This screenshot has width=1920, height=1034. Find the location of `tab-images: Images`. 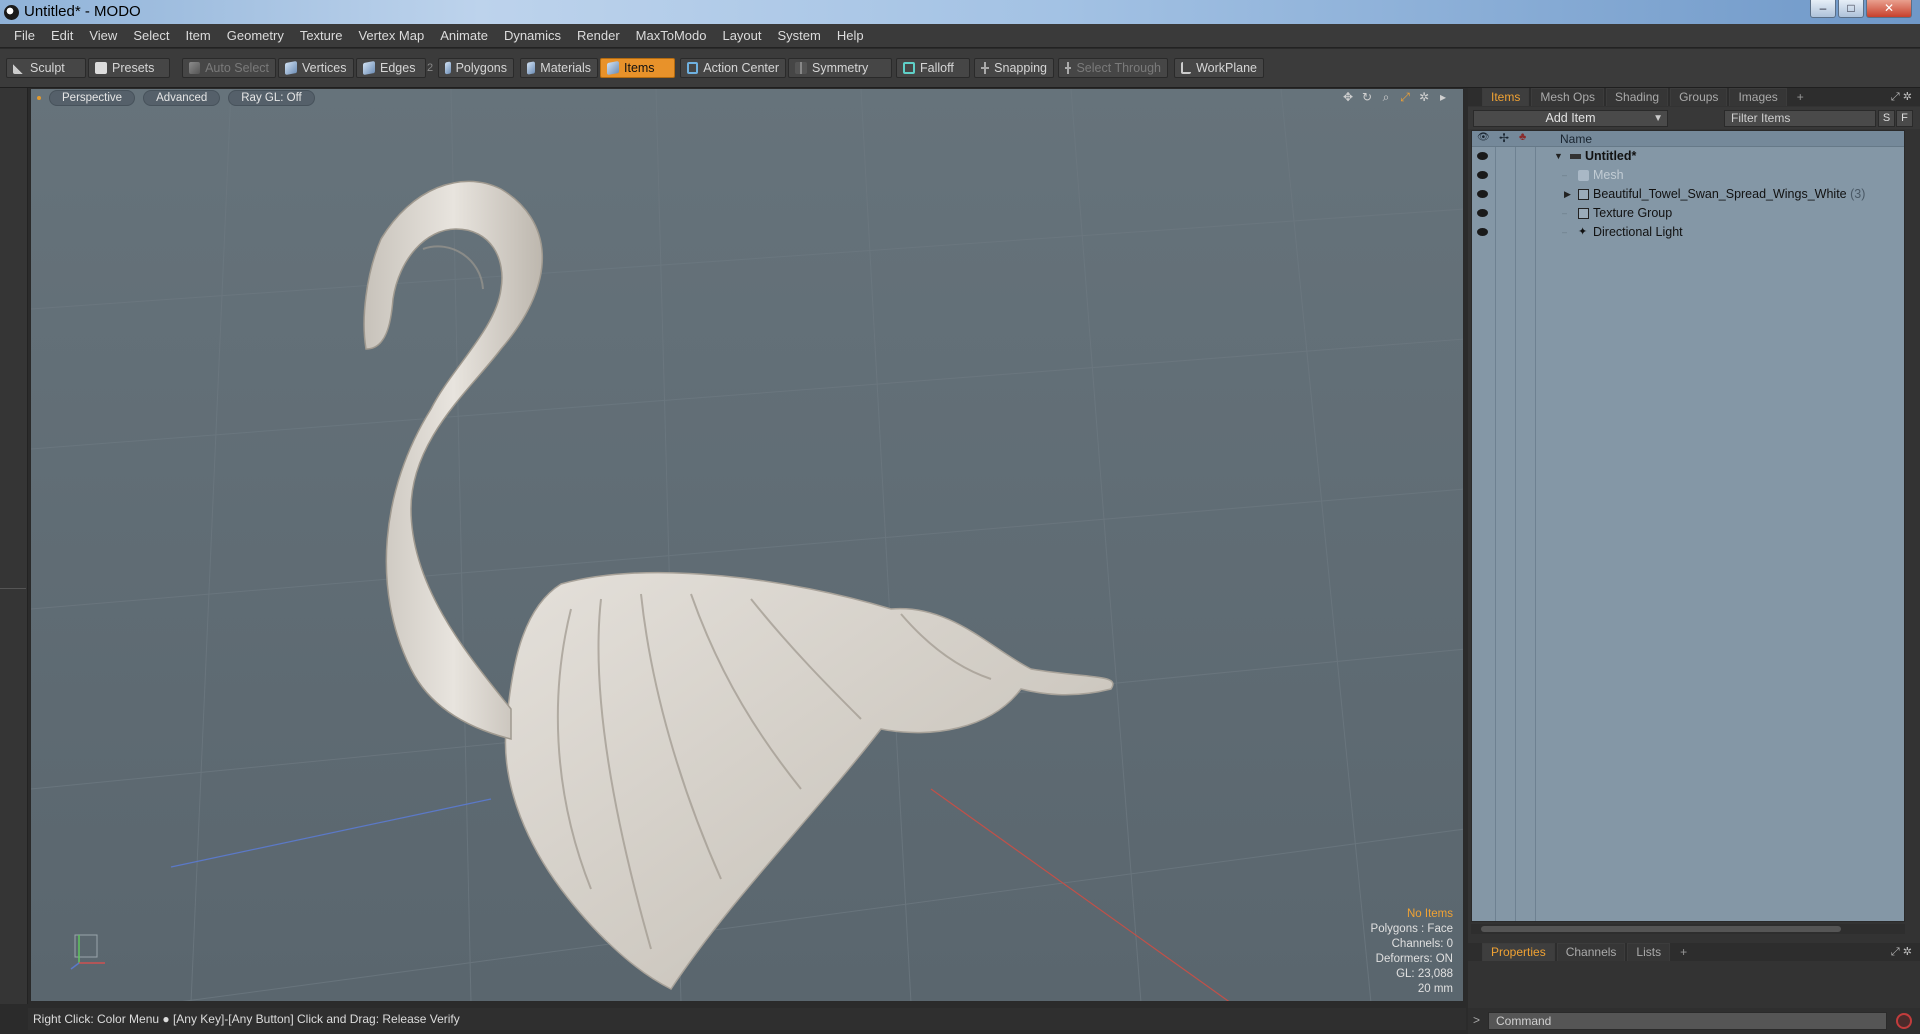

tab-images: Images is located at coordinates (1758, 97).